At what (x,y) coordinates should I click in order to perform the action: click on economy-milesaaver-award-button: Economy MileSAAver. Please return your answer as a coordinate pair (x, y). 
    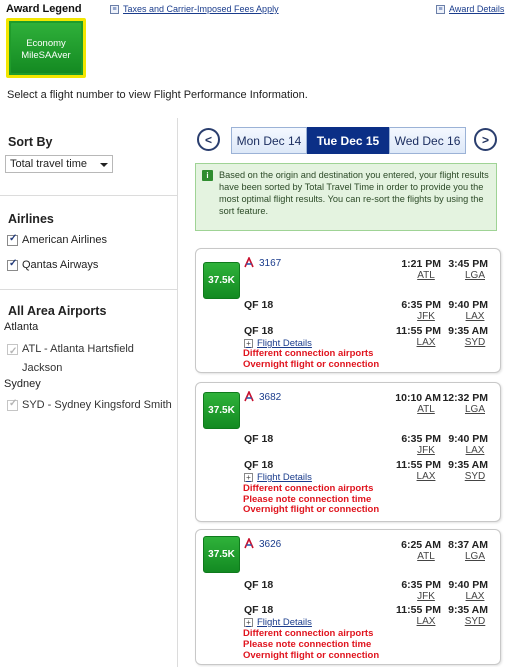
    Looking at the image, I should click on (46, 48).